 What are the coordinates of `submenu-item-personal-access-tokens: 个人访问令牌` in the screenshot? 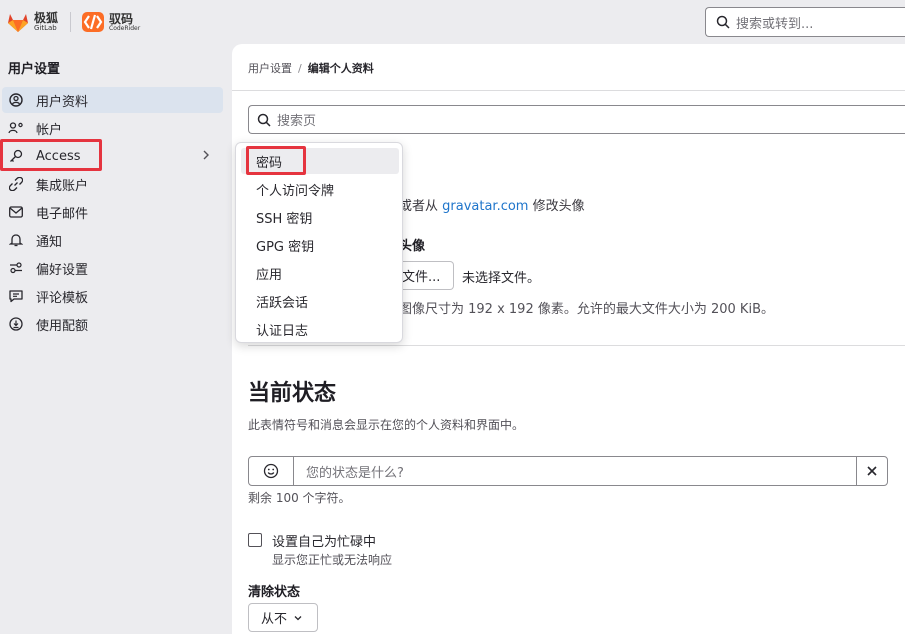 It's located at (320, 189).